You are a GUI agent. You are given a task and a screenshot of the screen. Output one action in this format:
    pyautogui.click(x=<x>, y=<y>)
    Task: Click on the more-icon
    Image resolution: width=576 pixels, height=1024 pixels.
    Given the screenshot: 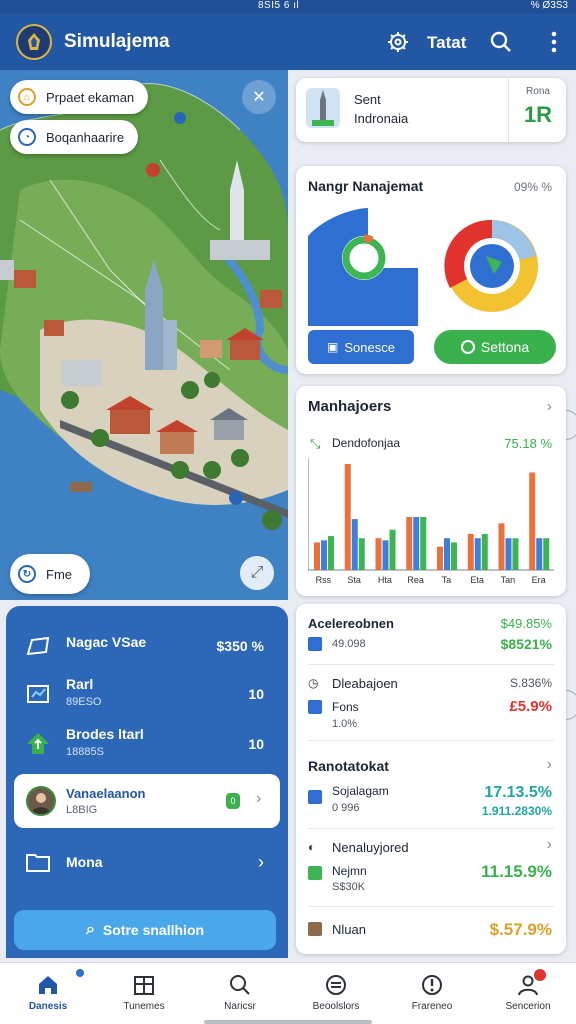 What is the action you would take?
    pyautogui.click(x=554, y=42)
    